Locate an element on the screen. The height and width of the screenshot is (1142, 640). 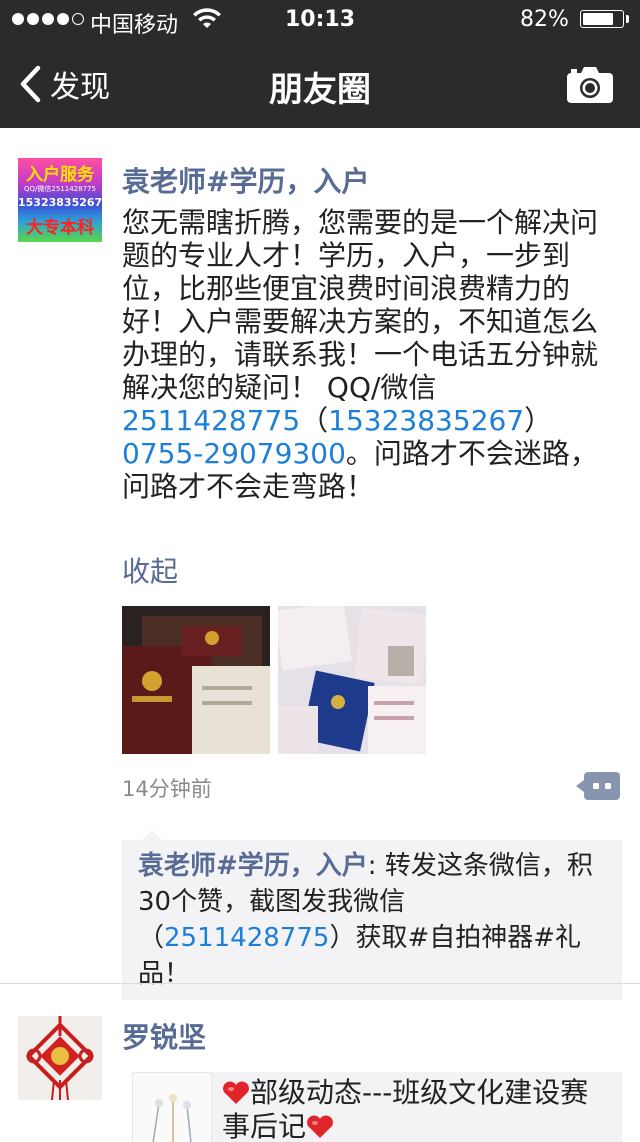
avatar-text-line: QQ/微信2511428775 is located at coordinates (60, 189).